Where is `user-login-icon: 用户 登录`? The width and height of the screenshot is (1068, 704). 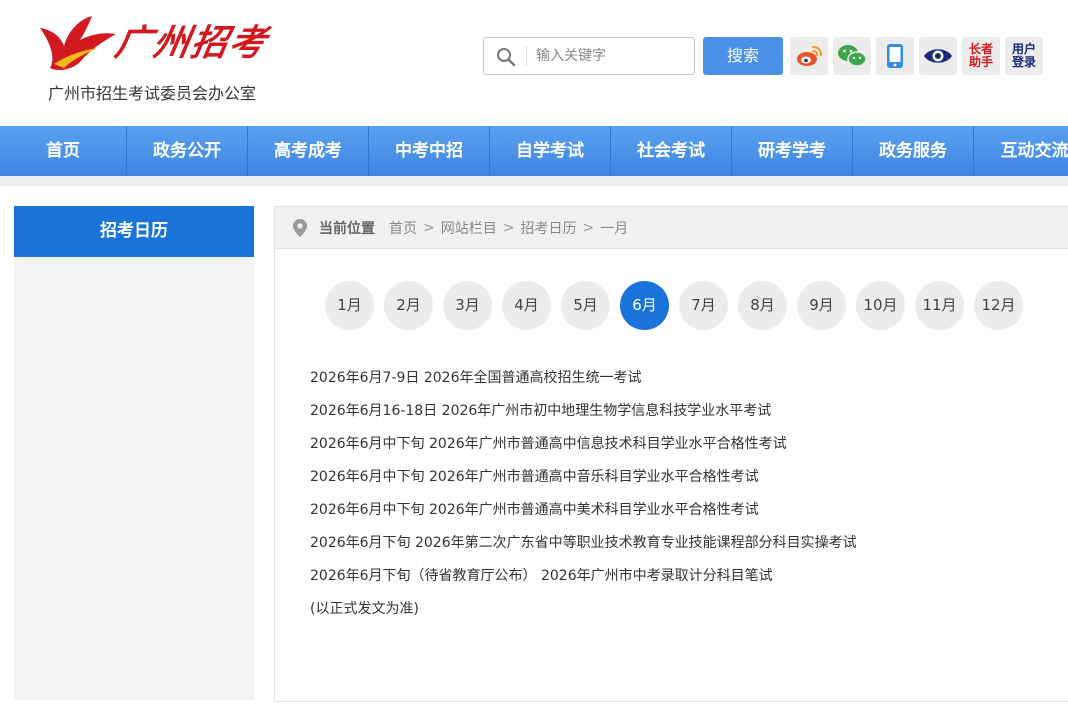 user-login-icon: 用户 登录 is located at coordinates (1023, 55).